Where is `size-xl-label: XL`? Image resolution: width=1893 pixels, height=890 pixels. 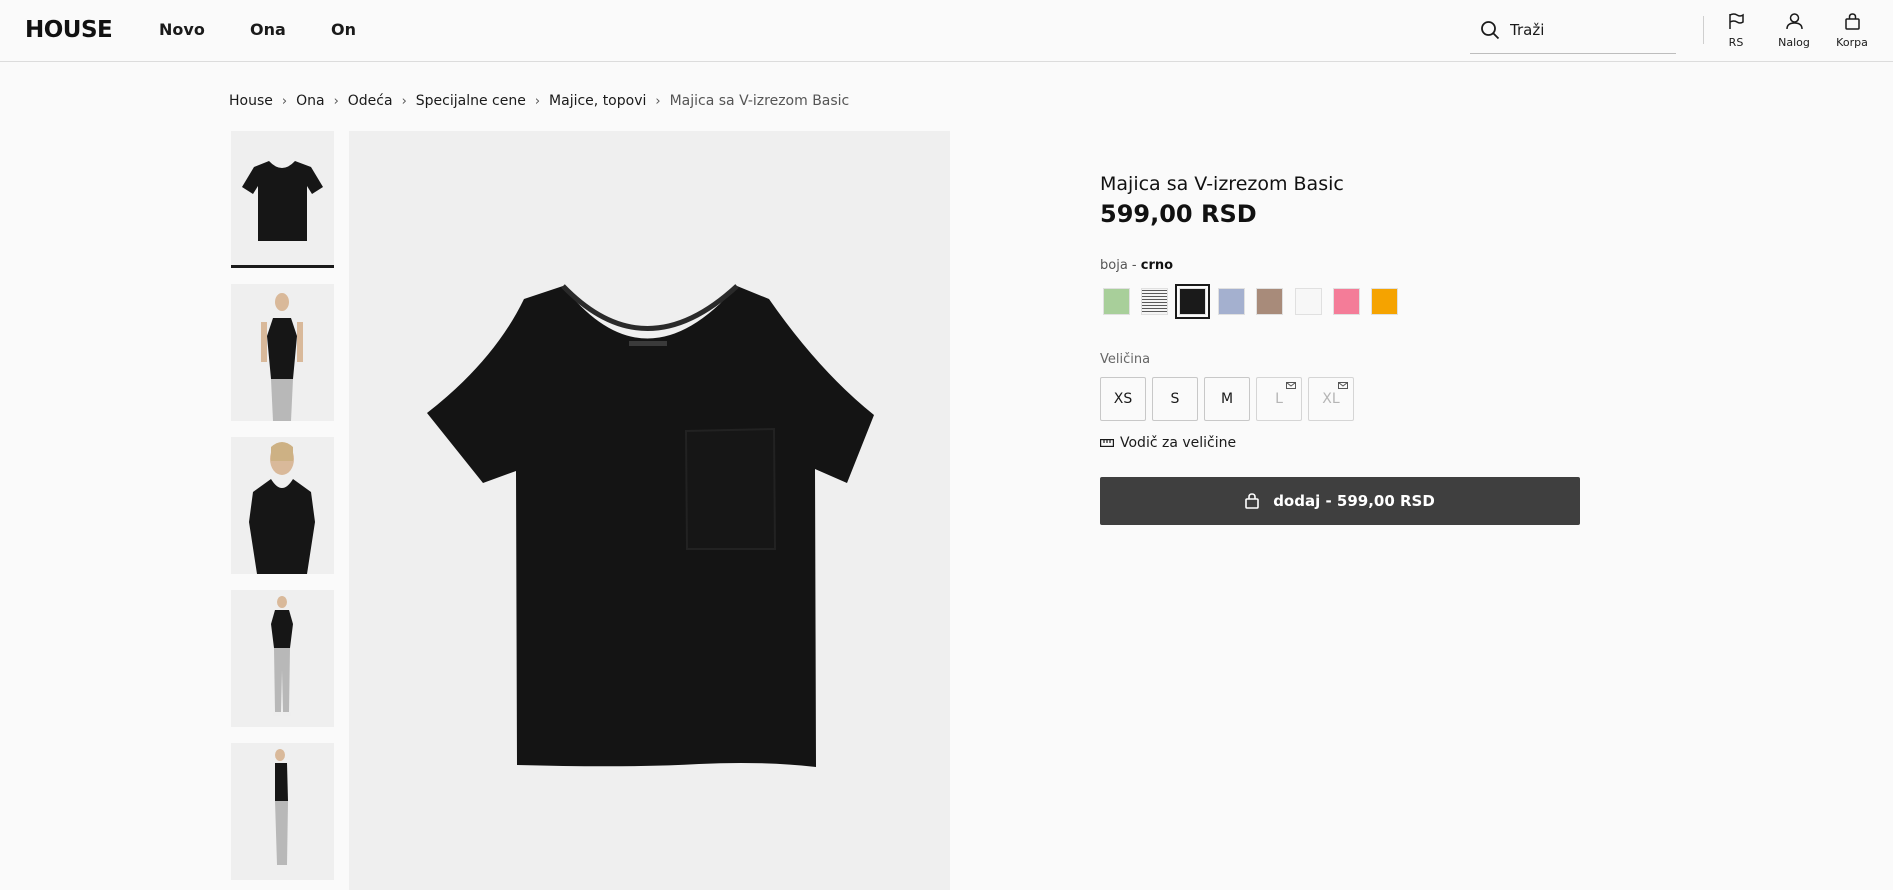 size-xl-label: XL is located at coordinates (1331, 399).